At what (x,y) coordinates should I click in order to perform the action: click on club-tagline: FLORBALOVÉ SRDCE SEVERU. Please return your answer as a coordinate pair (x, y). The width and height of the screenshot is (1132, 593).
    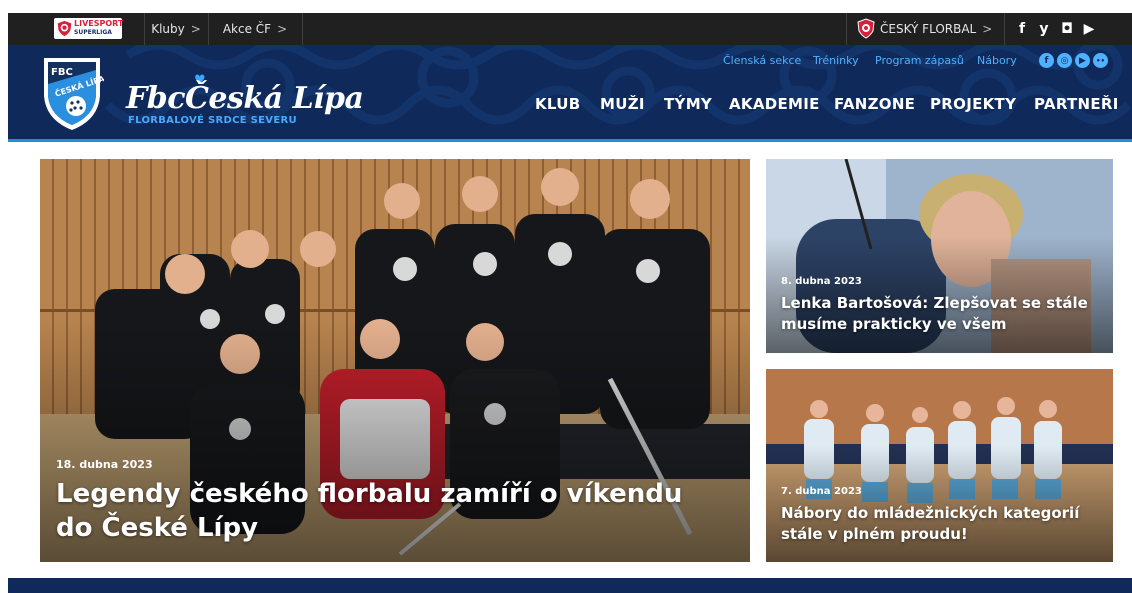
    Looking at the image, I should click on (212, 120).